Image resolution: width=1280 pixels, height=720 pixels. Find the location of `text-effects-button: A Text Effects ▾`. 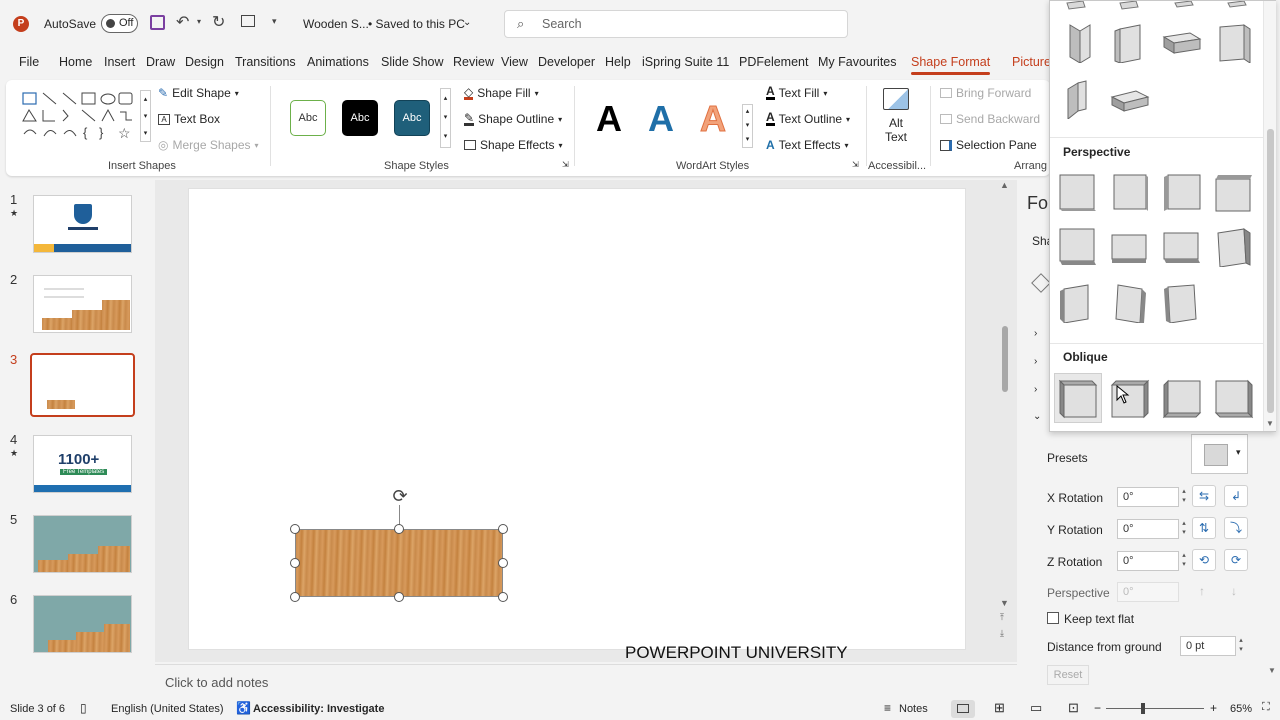

text-effects-button: A Text Effects ▾ is located at coordinates (807, 145).